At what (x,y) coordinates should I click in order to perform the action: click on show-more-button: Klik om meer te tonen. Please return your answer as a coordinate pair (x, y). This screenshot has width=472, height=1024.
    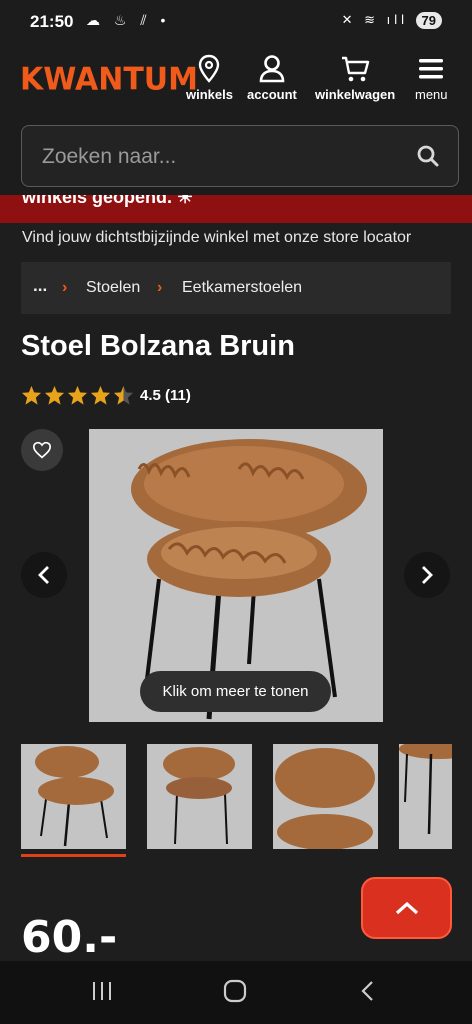
    Looking at the image, I should click on (235, 691).